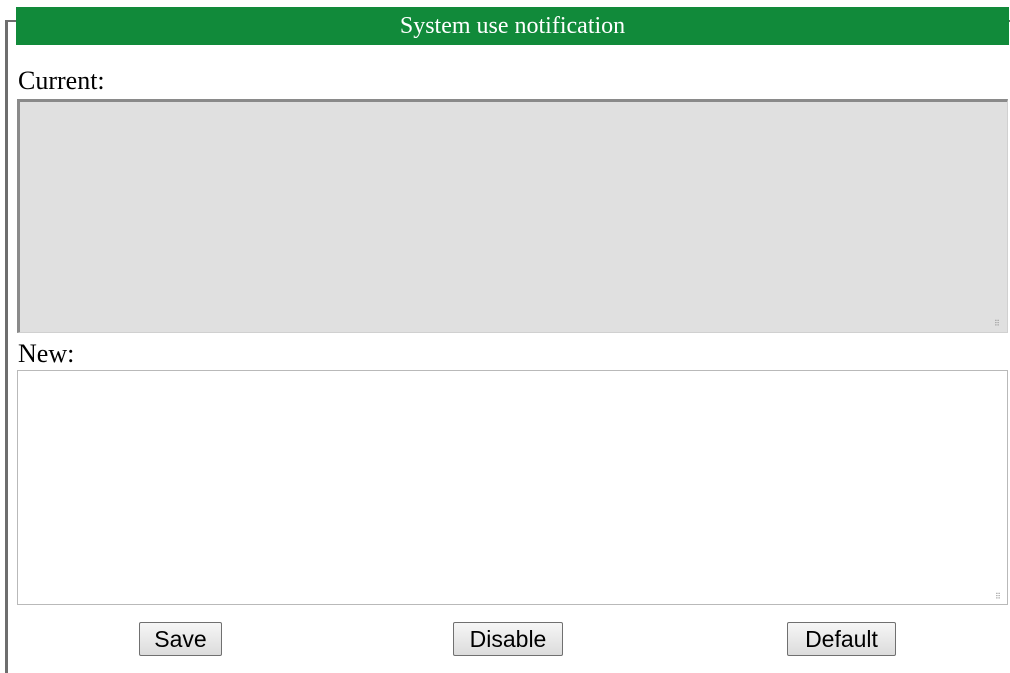 This screenshot has height=673, width=1010. I want to click on section-title: System use notification, so click(512, 26).